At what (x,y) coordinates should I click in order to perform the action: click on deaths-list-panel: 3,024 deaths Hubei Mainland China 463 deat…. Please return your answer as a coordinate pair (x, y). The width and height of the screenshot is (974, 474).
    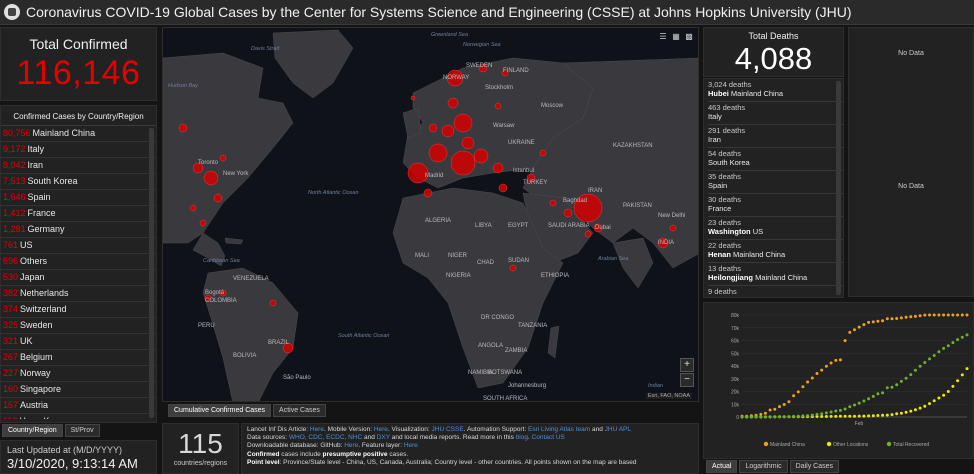
    Looking at the image, I should click on (773, 193).